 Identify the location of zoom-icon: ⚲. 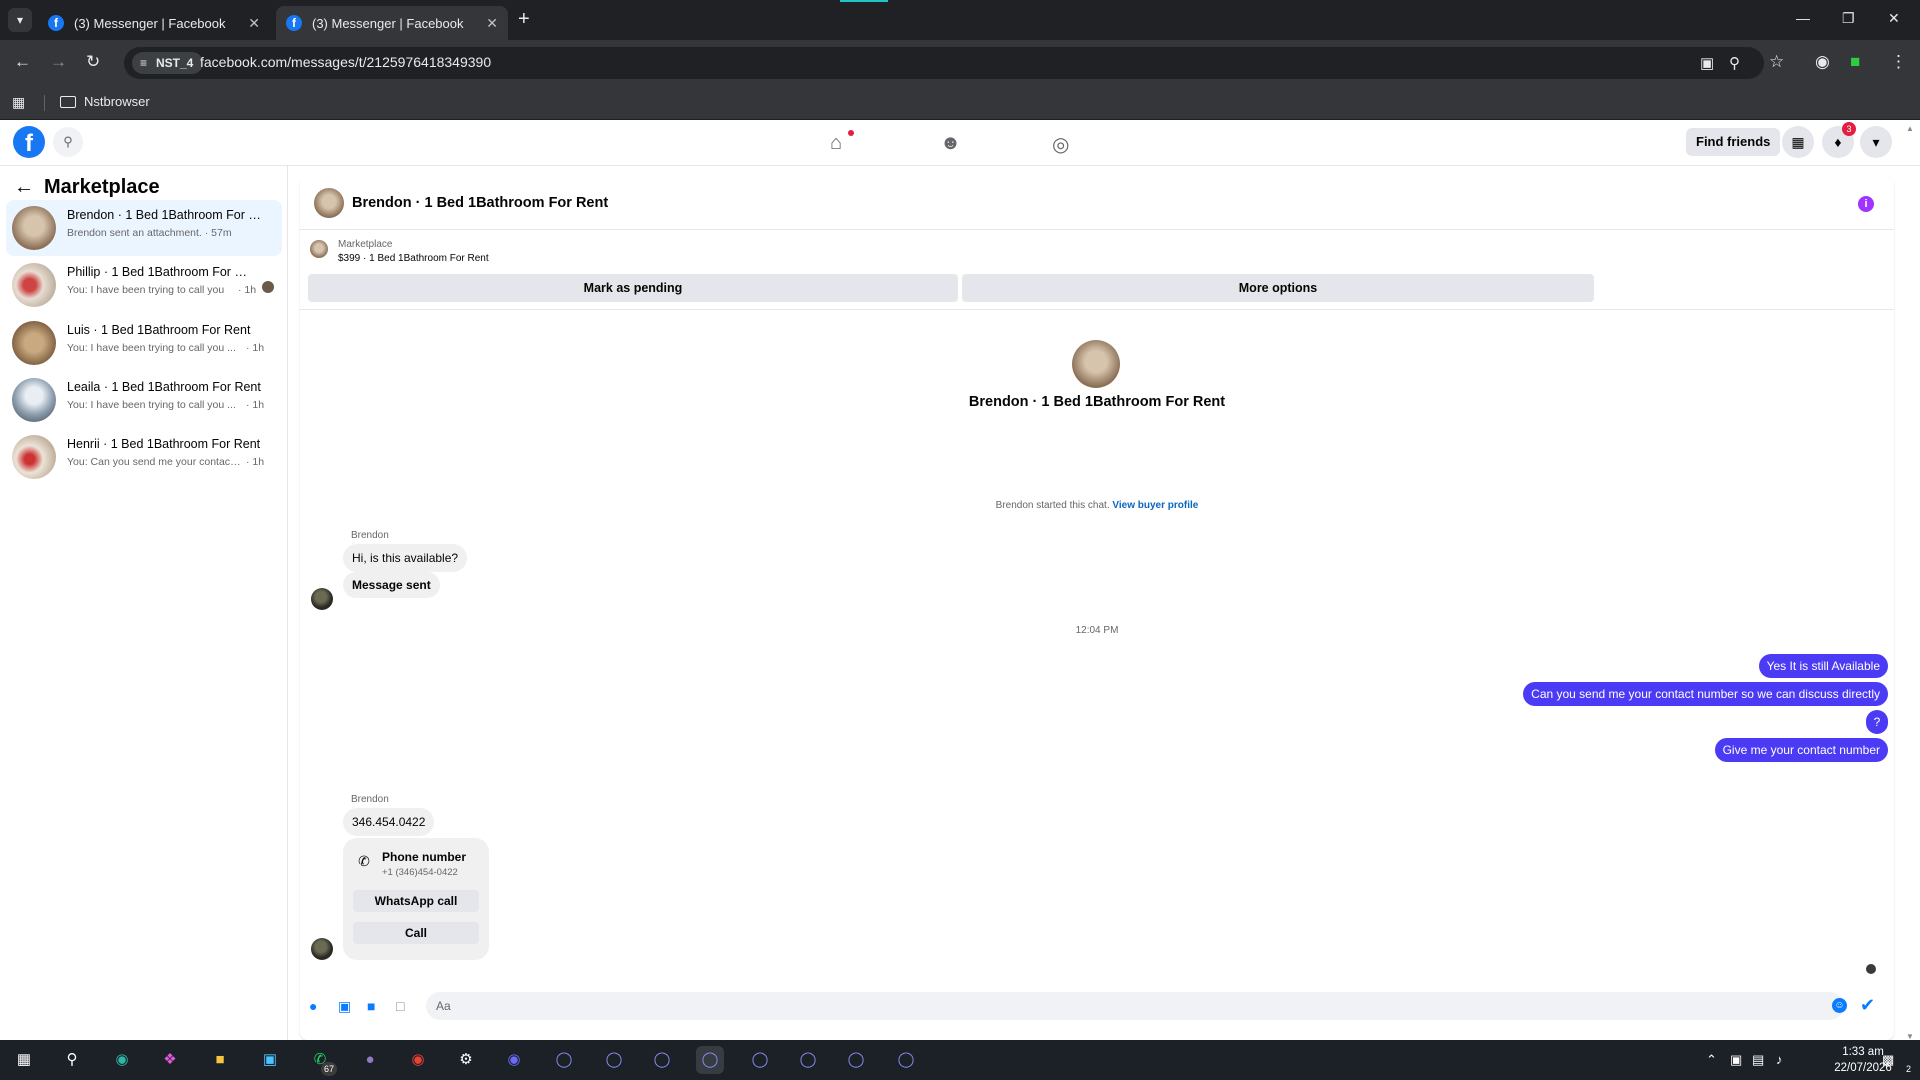
(1734, 63).